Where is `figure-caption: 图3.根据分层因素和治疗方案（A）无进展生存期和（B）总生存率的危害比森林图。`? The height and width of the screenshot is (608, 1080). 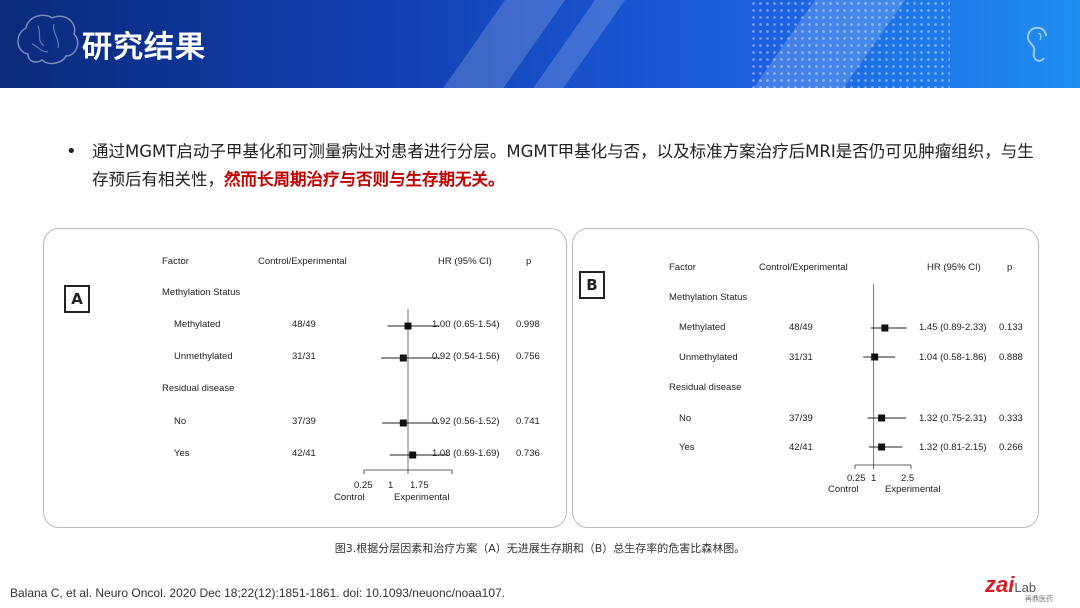
figure-caption: 图3.根据分层因素和治疗方案（A）无进展生存期和（B）总生存率的危害比森林图。 is located at coordinates (540, 548).